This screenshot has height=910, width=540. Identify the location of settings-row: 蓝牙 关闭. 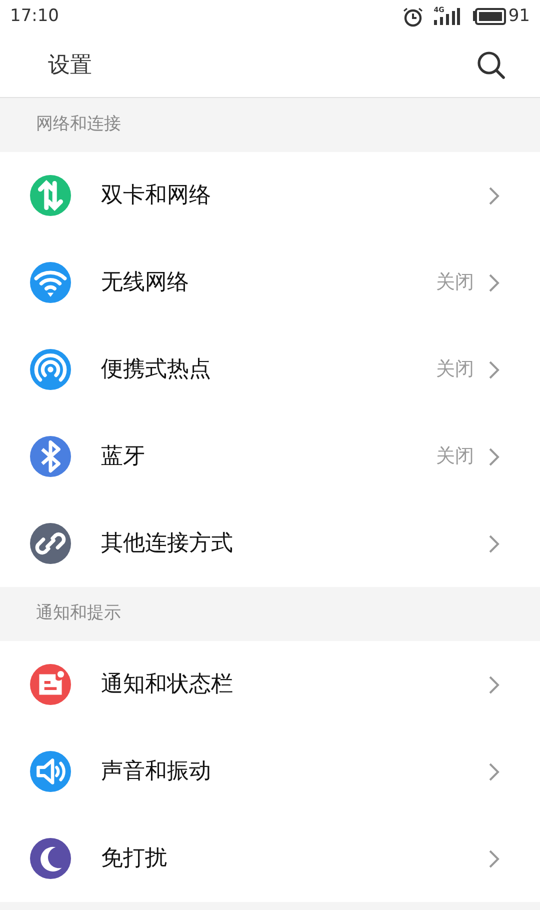
(270, 456).